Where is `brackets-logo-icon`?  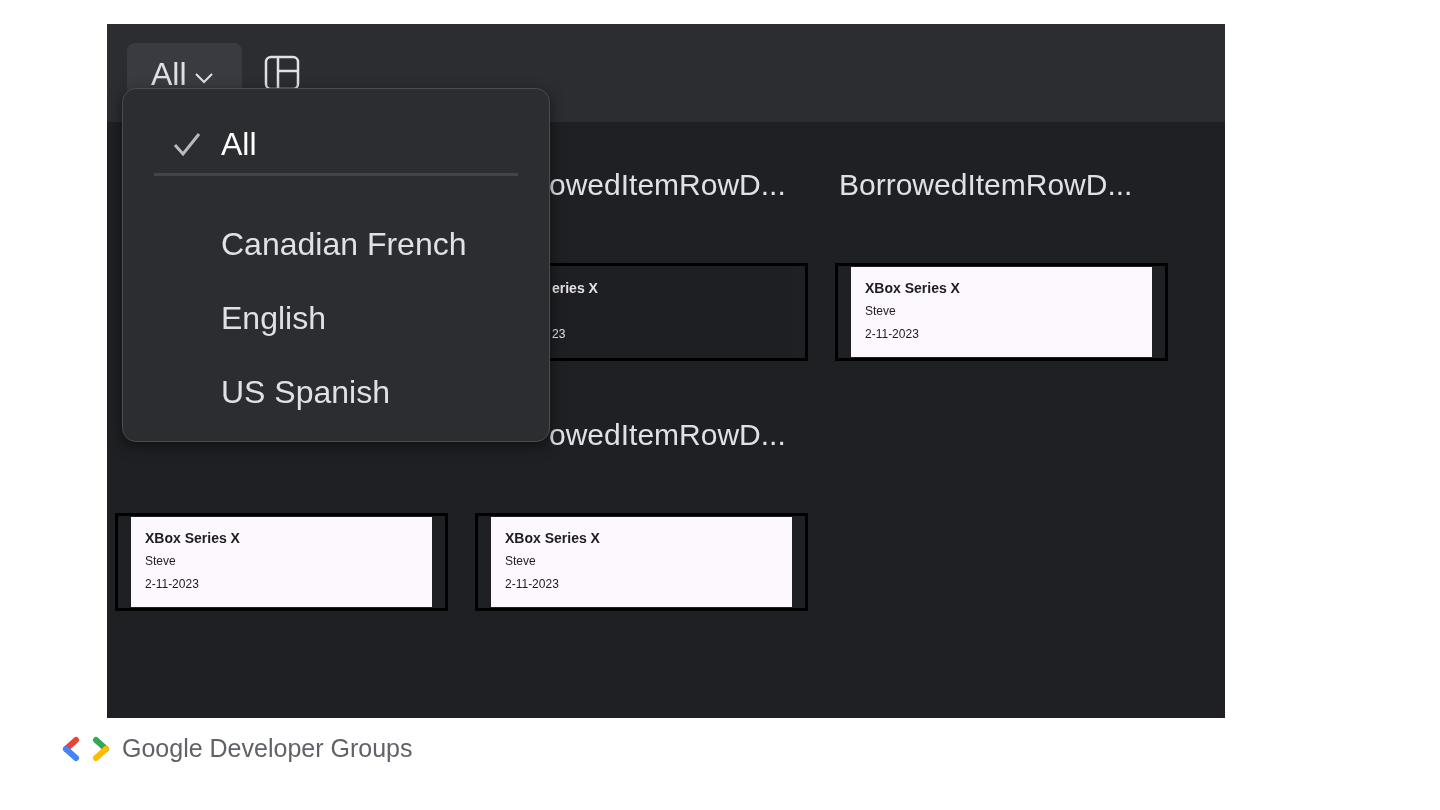 brackets-logo-icon is located at coordinates (87, 748).